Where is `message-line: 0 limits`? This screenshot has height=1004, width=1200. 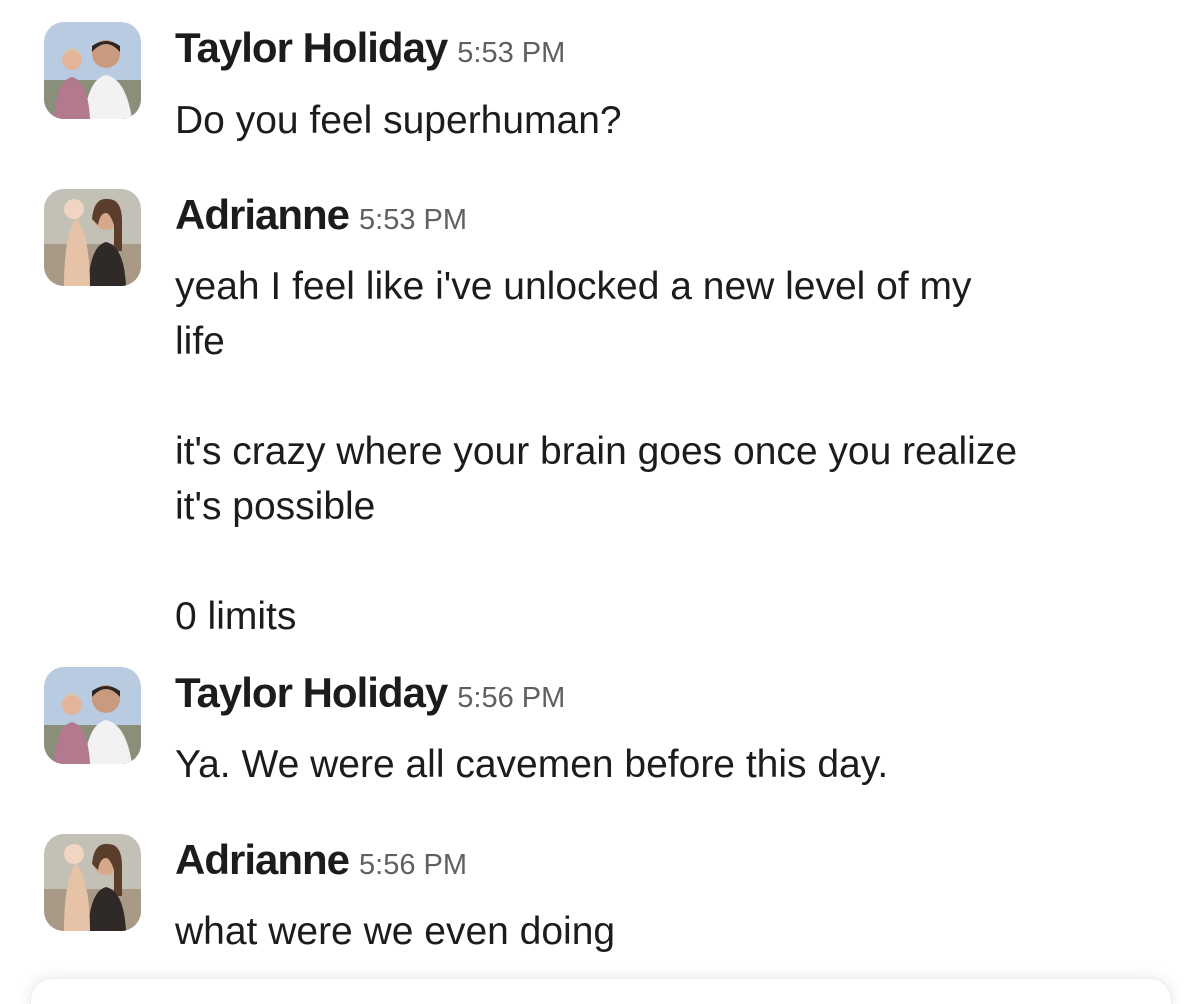
message-line: 0 limits is located at coordinates (236, 616).